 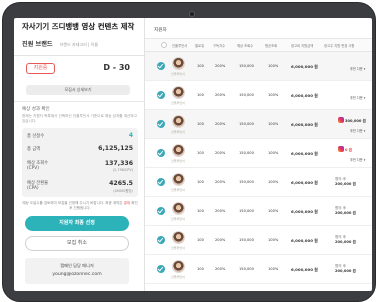 What do you see at coordinates (80, 42) in the screenshot?
I see `brand-row: 진원 브랜드 브랜드 카테고리 | 이름` at bounding box center [80, 42].